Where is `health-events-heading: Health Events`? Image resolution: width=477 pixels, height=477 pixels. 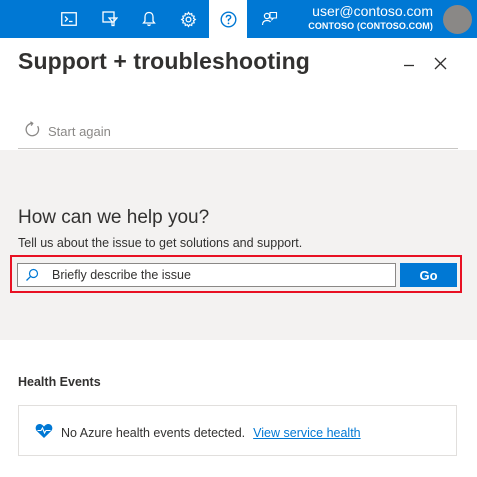
health-events-heading: Health Events is located at coordinates (59, 382).